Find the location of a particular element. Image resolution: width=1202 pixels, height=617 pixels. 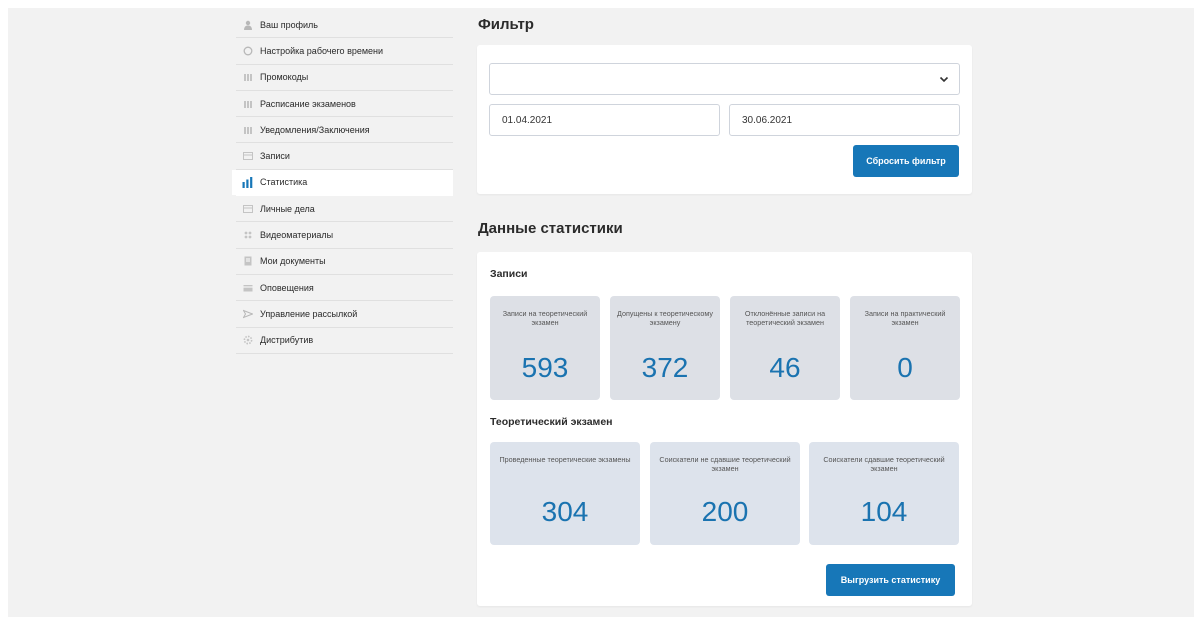

book-icon is located at coordinates (247, 129).